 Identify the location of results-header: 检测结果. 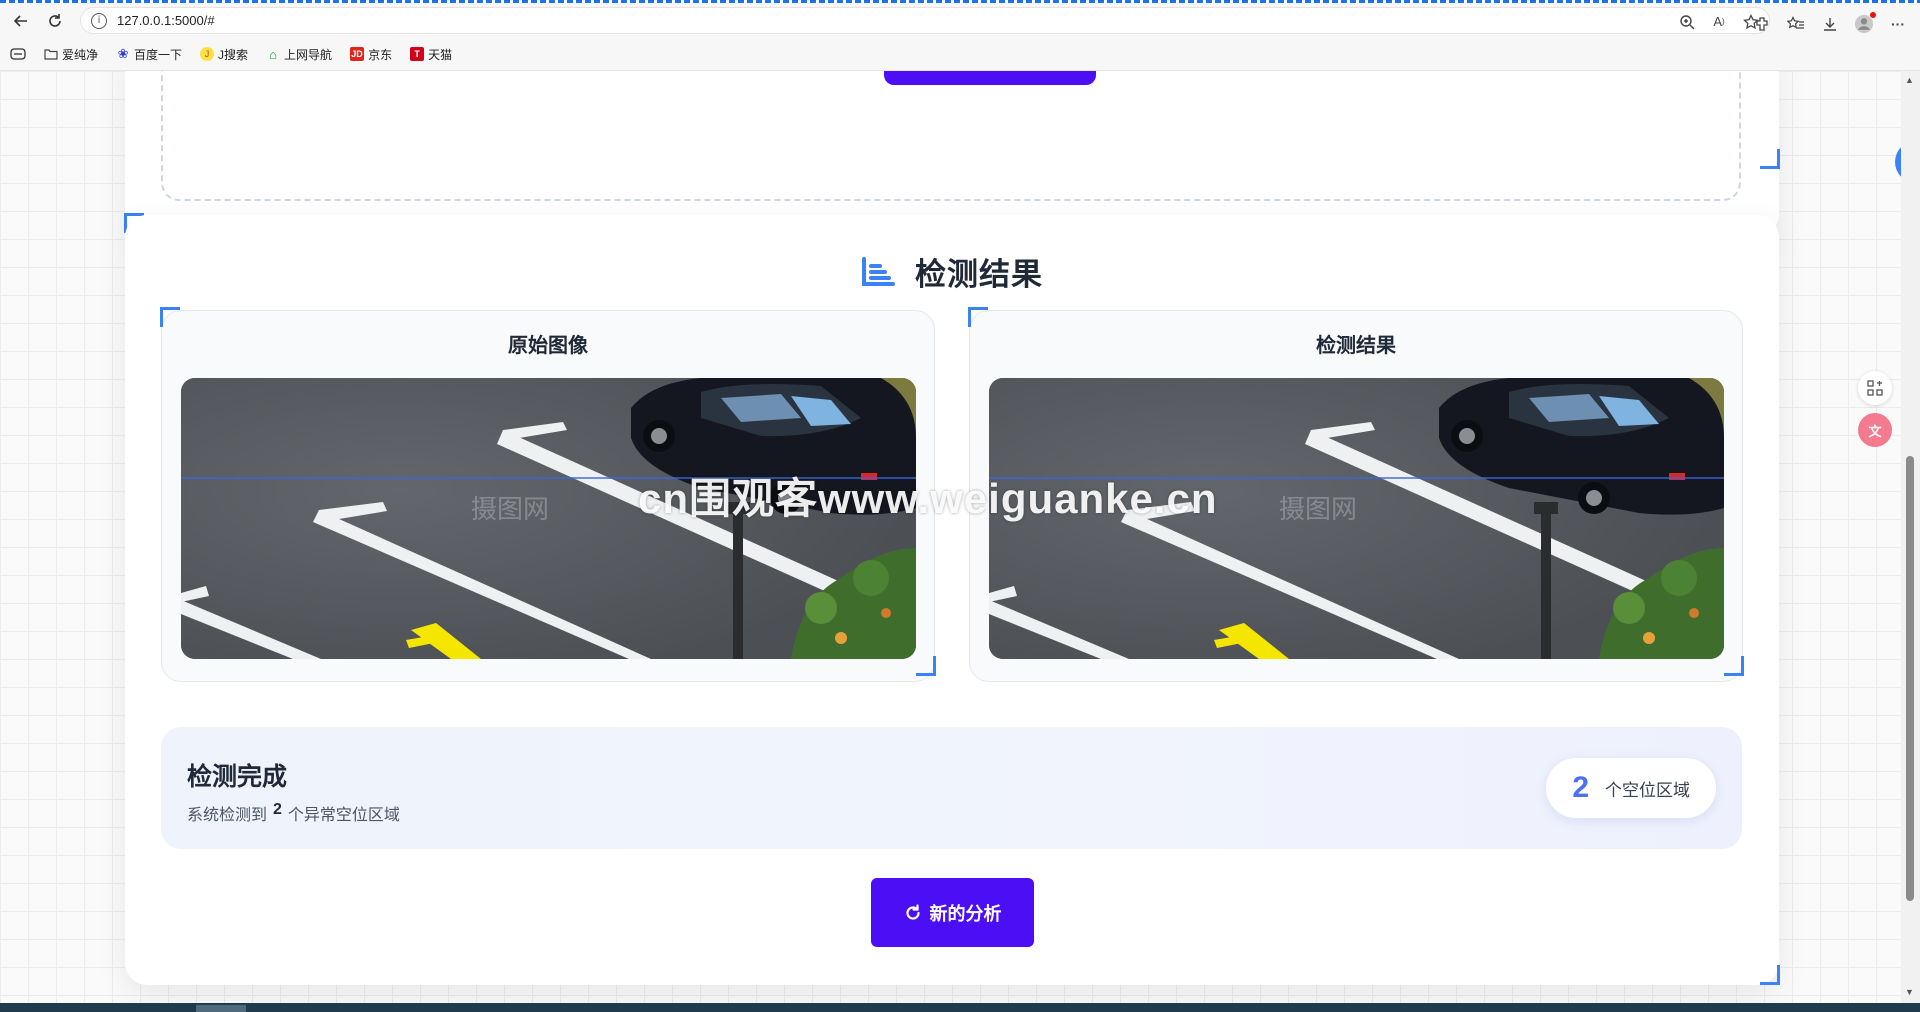
(952, 271).